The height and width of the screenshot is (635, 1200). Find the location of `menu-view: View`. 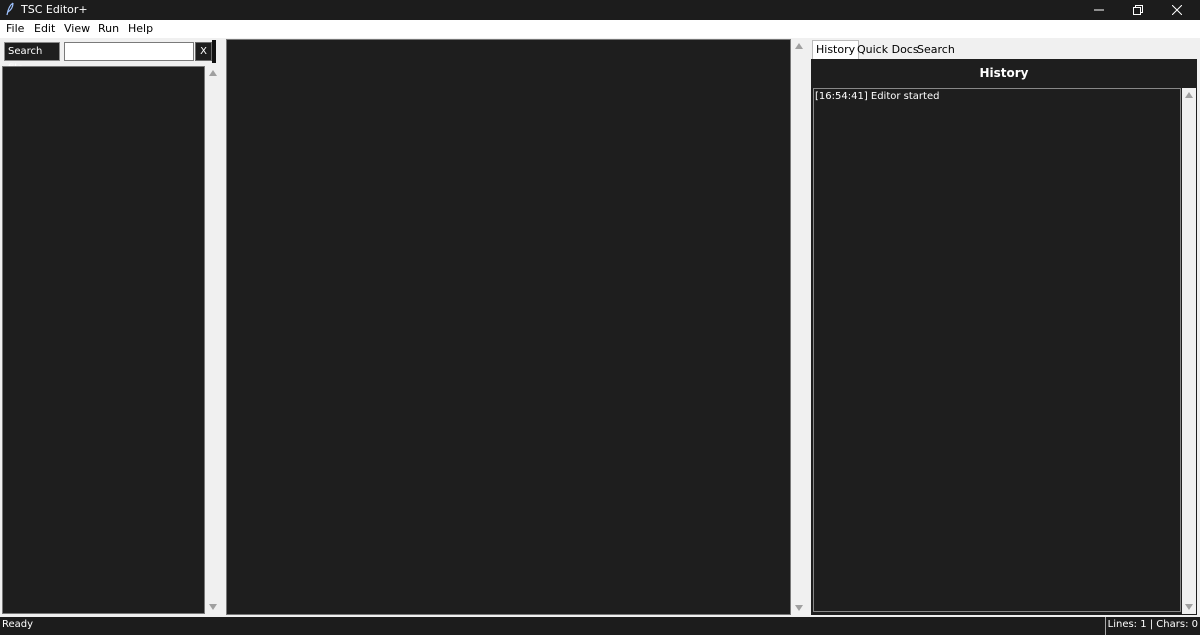

menu-view: View is located at coordinates (77, 28).